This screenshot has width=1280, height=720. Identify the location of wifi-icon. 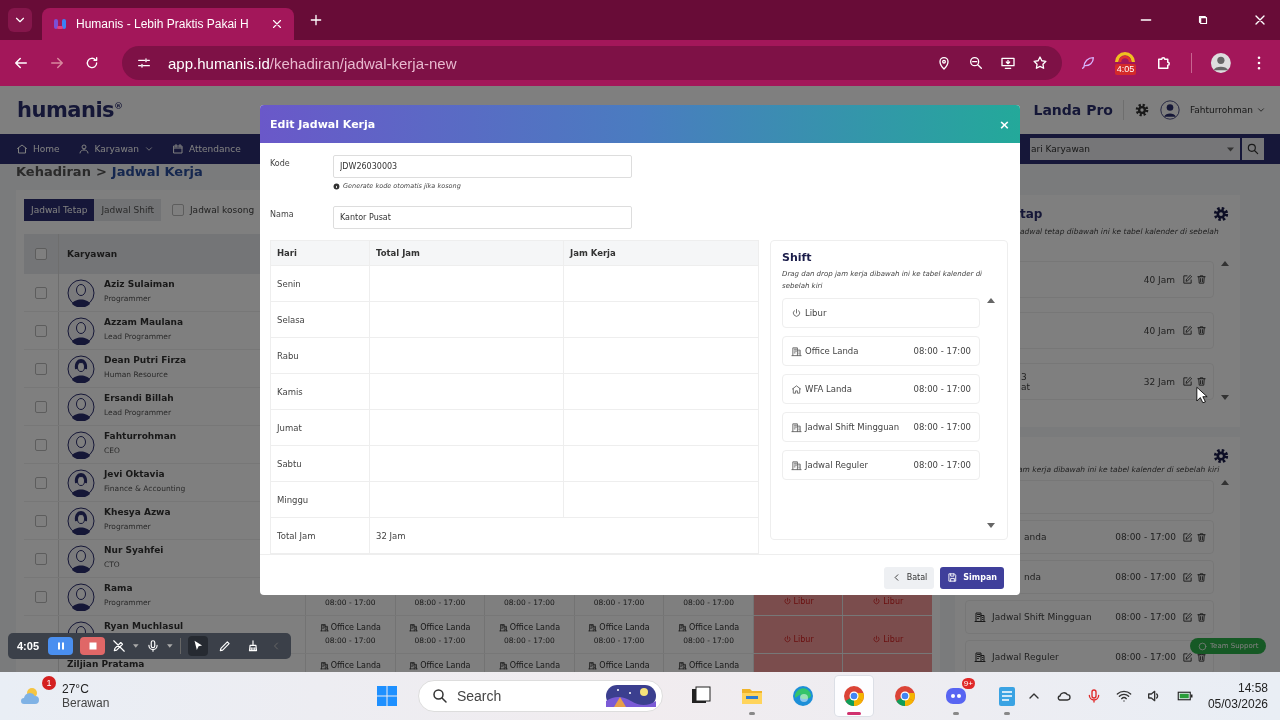
(1123, 696).